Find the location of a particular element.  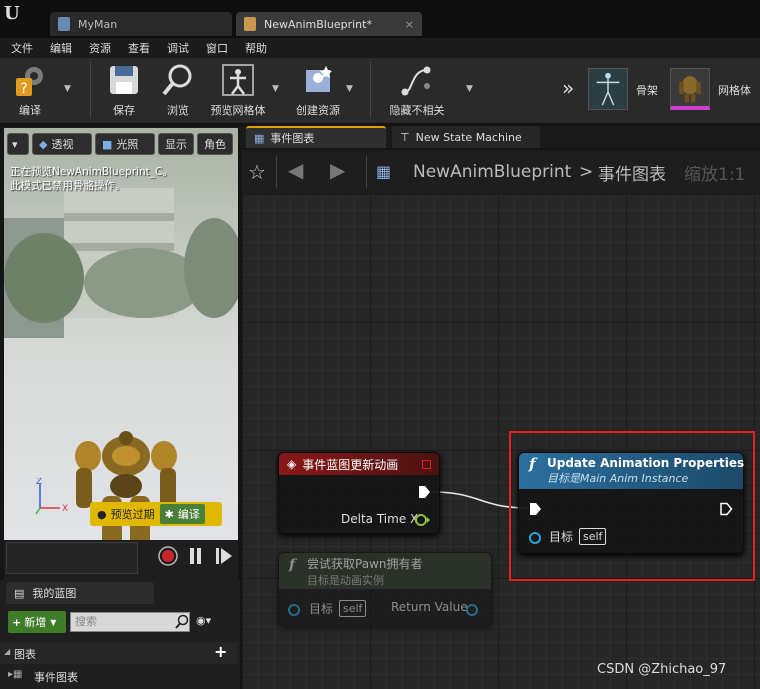

lit-button: ■ 光照 is located at coordinates (125, 144).